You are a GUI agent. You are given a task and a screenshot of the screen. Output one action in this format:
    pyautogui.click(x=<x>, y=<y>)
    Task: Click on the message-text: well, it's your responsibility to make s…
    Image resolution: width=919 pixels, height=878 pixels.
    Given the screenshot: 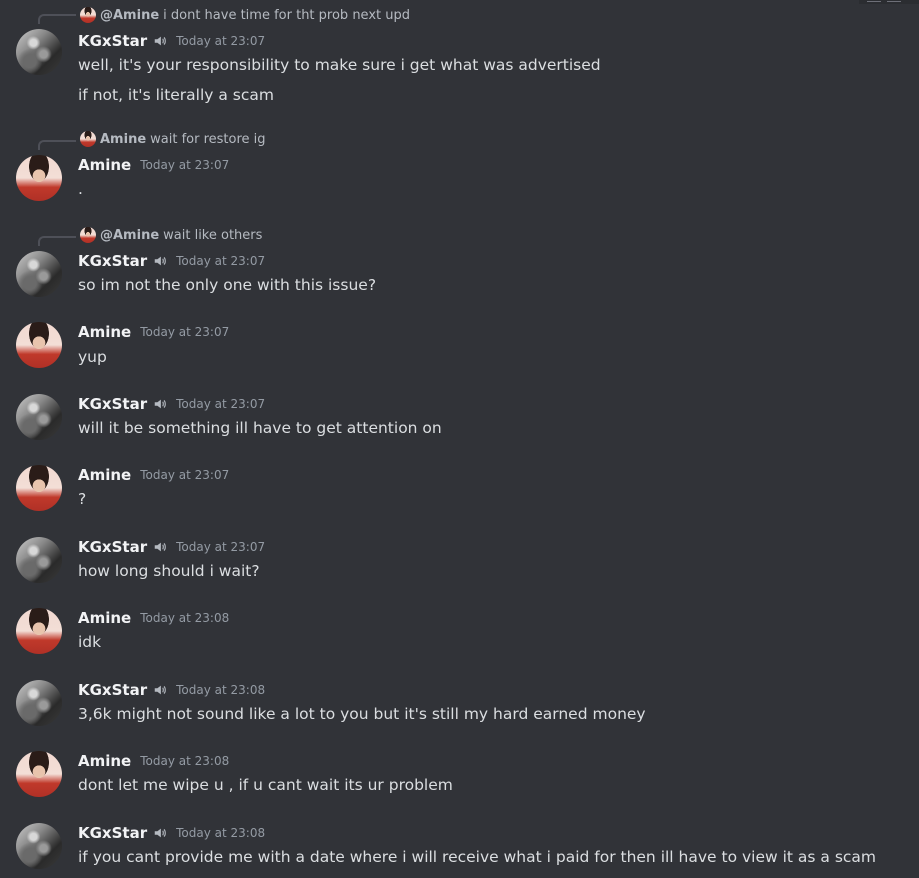 What is the action you would take?
    pyautogui.click(x=339, y=65)
    